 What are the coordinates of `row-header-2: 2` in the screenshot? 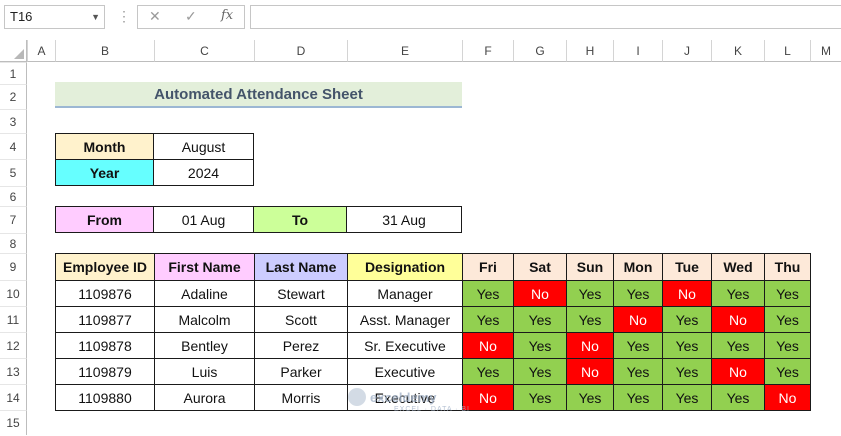 It's located at (13, 96).